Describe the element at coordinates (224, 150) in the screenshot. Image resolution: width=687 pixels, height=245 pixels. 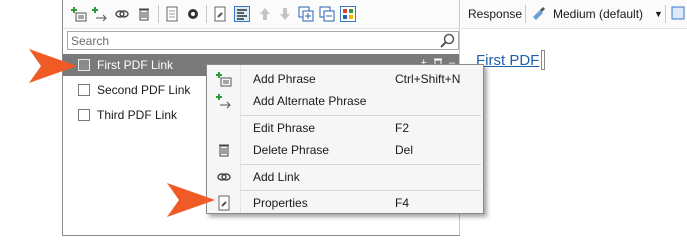
I see `trash-icon` at that location.